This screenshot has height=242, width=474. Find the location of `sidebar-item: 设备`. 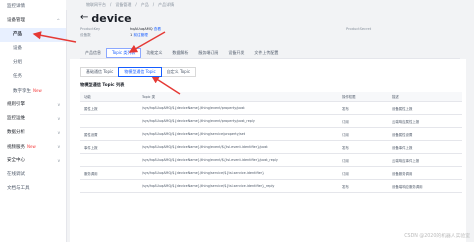

sidebar-item: 设备 is located at coordinates (33, 49).